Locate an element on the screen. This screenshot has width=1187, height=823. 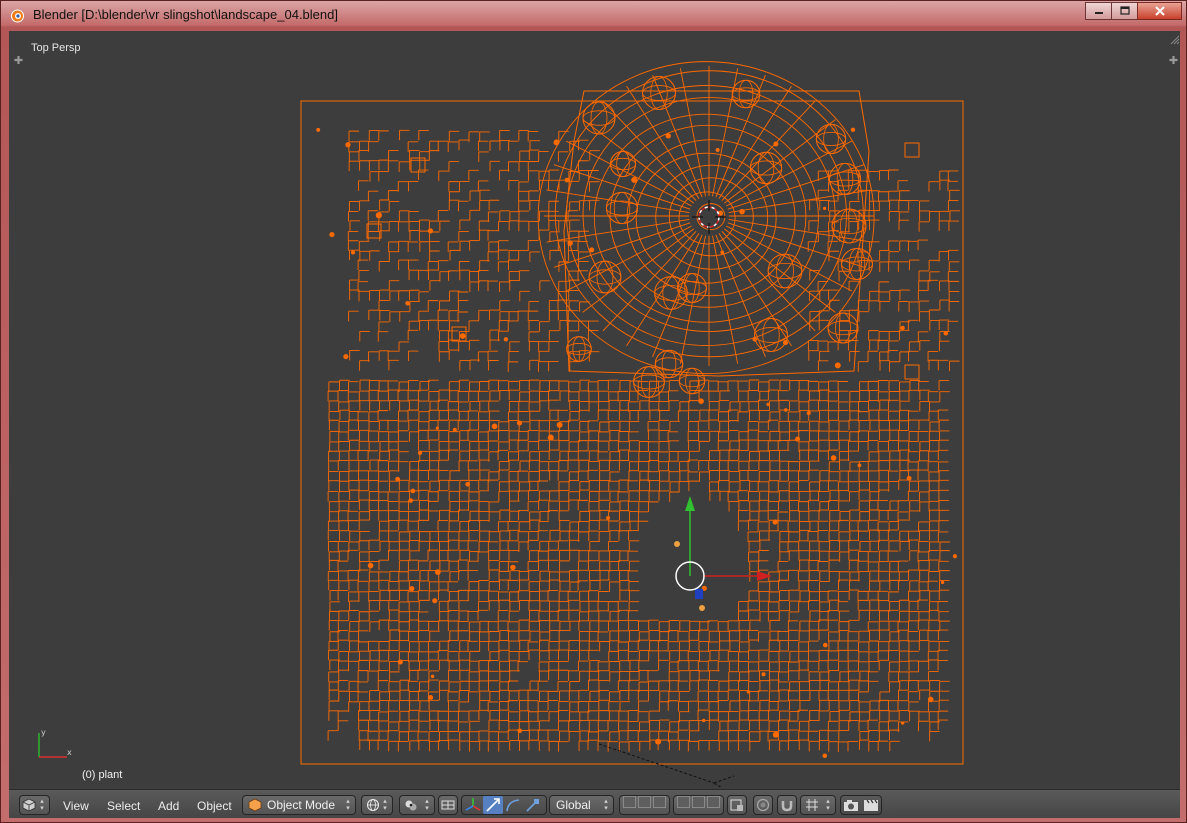
minimize-button is located at coordinates (1098, 11).